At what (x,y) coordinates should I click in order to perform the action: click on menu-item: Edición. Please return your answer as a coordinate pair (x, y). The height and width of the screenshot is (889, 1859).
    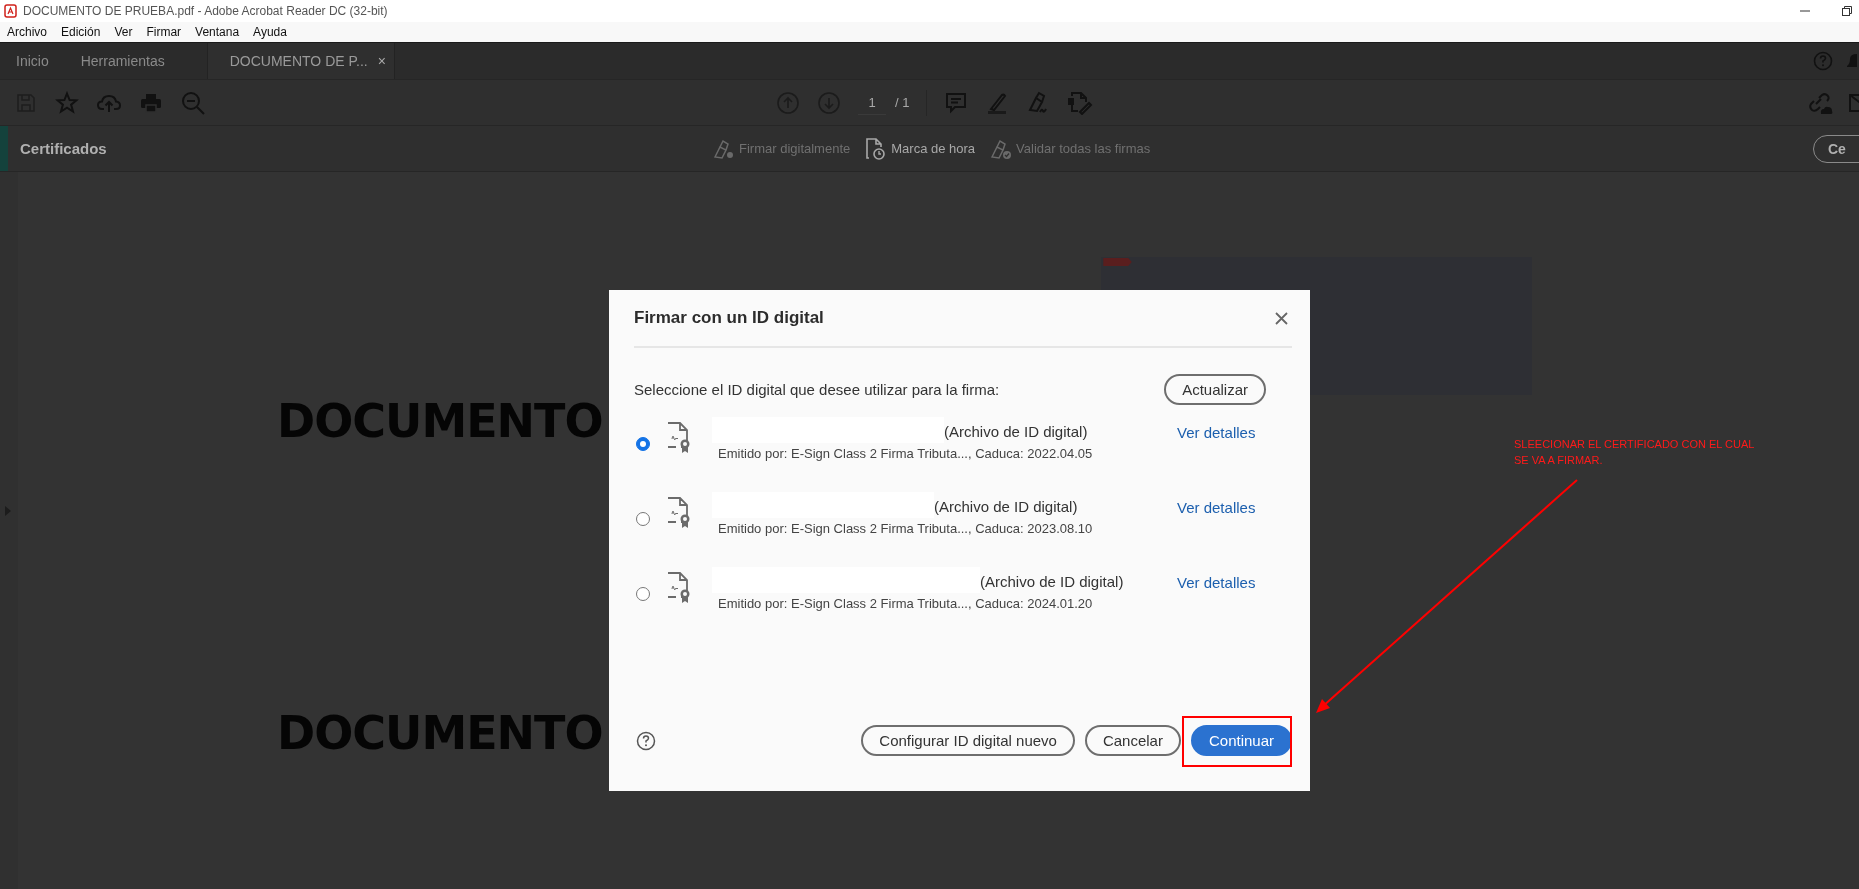
    Looking at the image, I should click on (81, 32).